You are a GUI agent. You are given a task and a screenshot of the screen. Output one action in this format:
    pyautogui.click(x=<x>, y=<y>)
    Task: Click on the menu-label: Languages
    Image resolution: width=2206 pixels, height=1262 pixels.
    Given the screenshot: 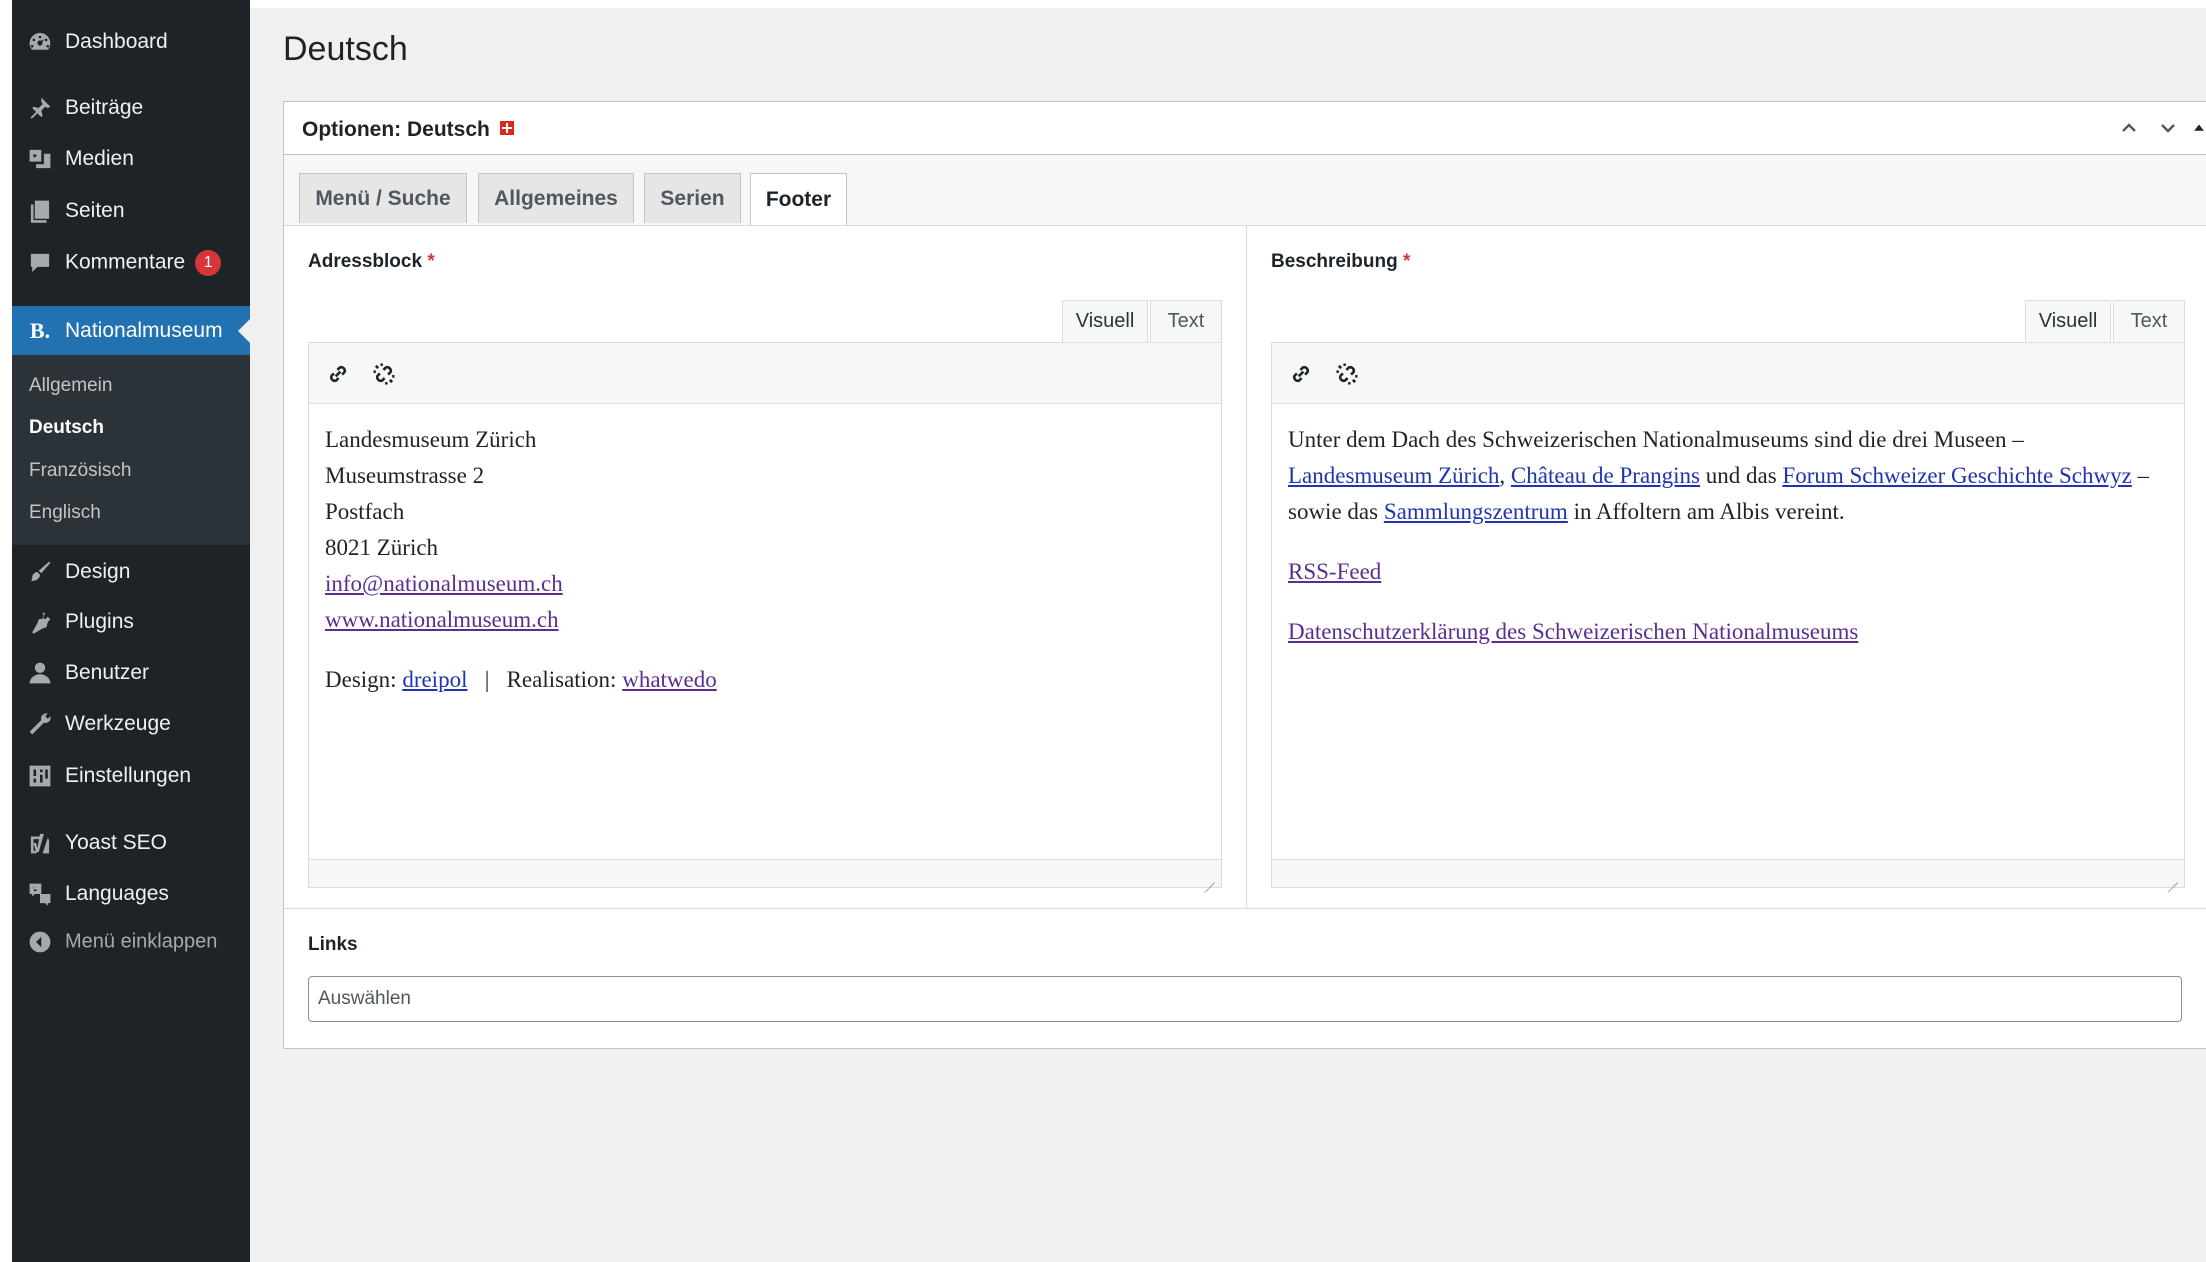 What is the action you would take?
    pyautogui.click(x=117, y=893)
    